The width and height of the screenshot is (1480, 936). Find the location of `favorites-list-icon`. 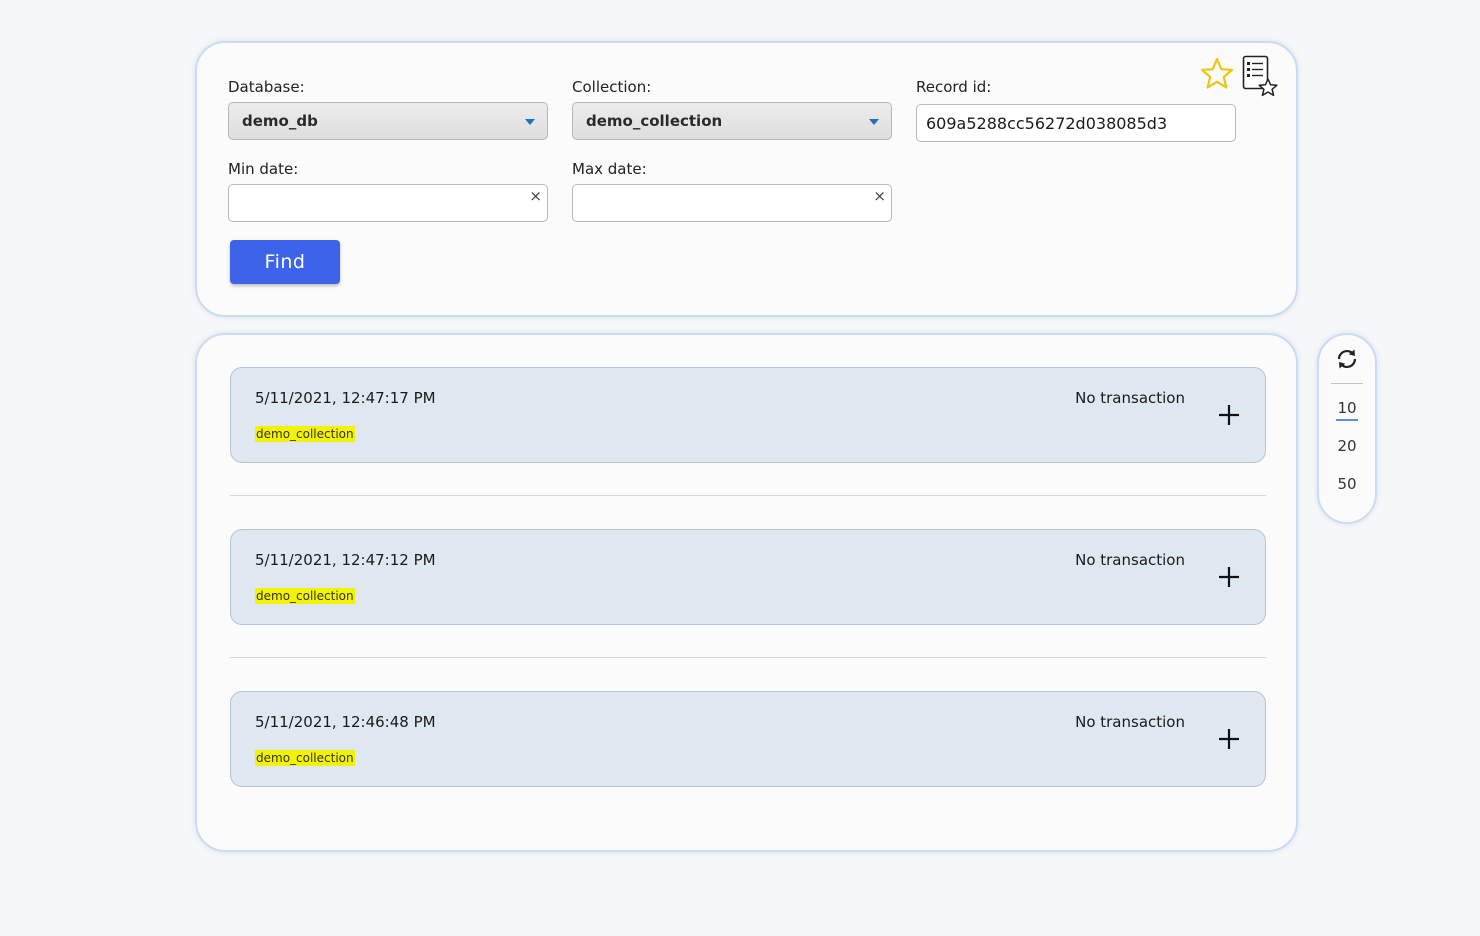

favorites-list-icon is located at coordinates (1261, 79).